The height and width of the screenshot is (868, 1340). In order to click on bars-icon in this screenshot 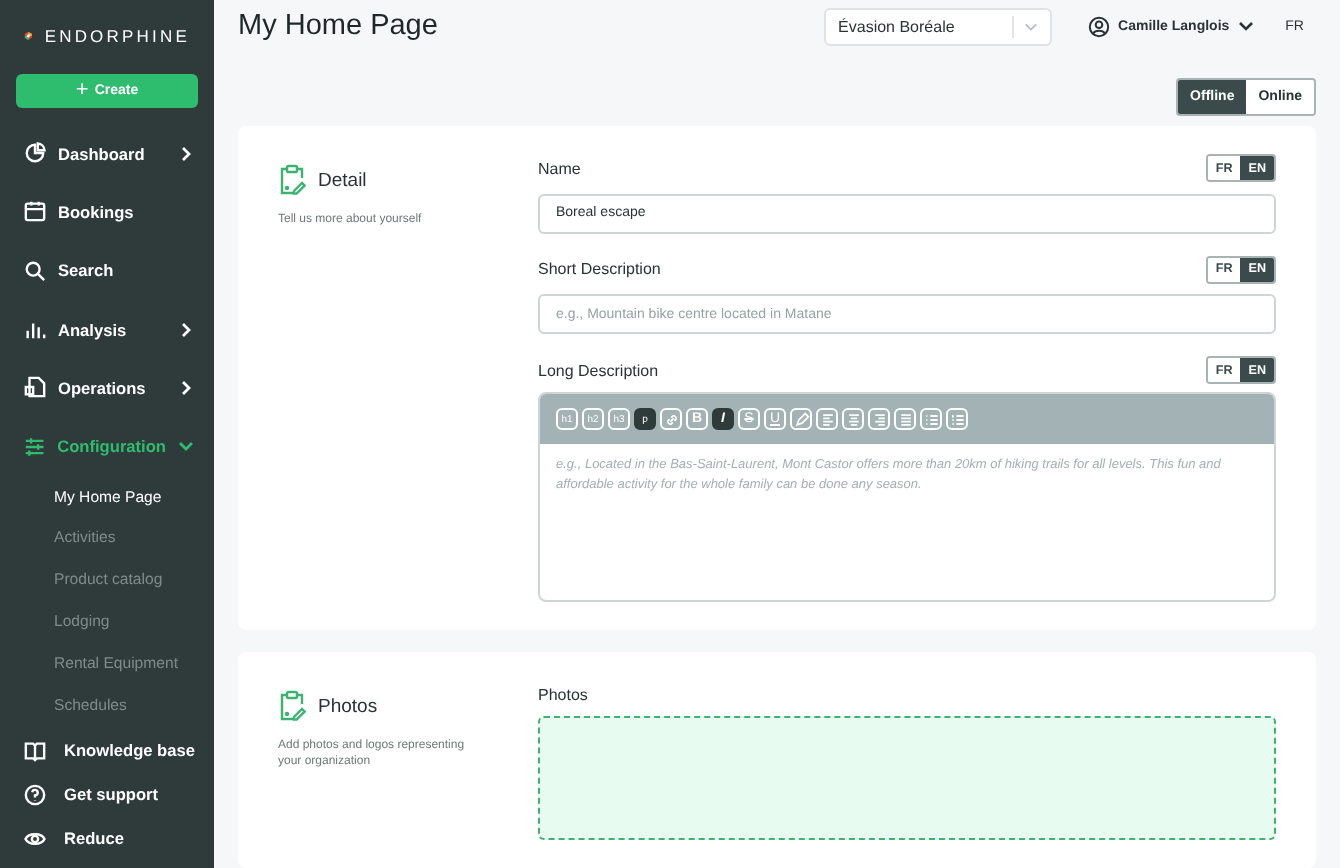, I will do `click(35, 329)`.